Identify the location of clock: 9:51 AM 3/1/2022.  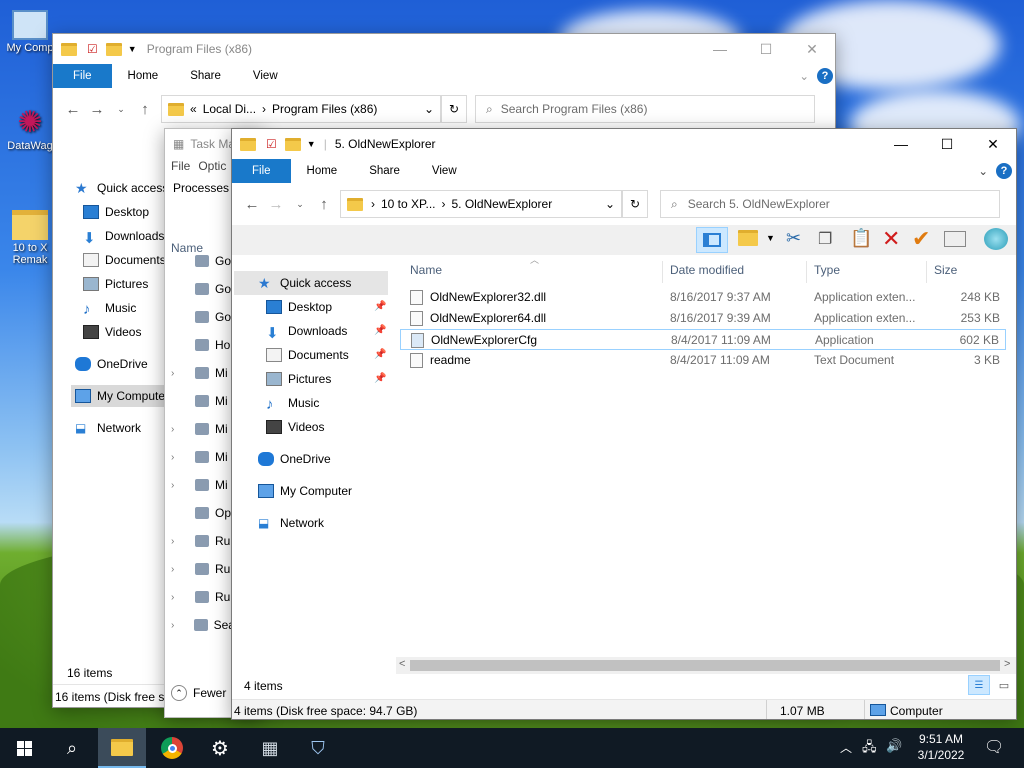
(941, 747).